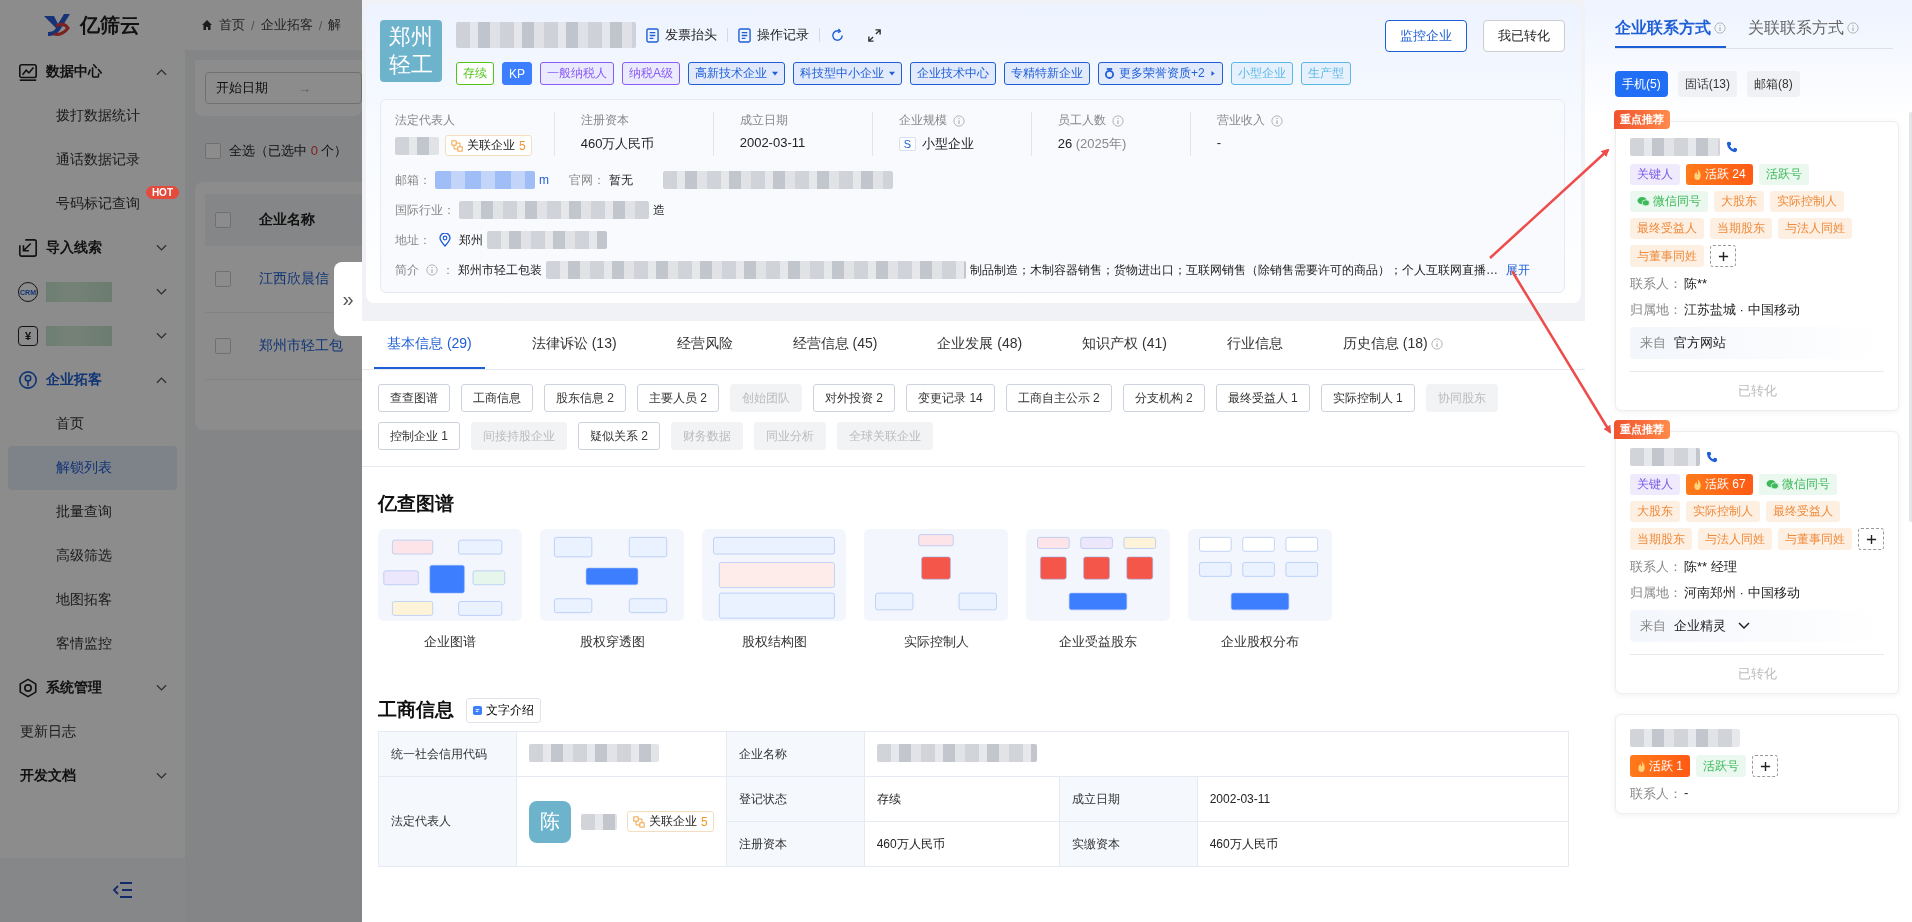 The height and width of the screenshot is (922, 1912). What do you see at coordinates (92, 556) in the screenshot?
I see `menu-item: 高级筛选` at bounding box center [92, 556].